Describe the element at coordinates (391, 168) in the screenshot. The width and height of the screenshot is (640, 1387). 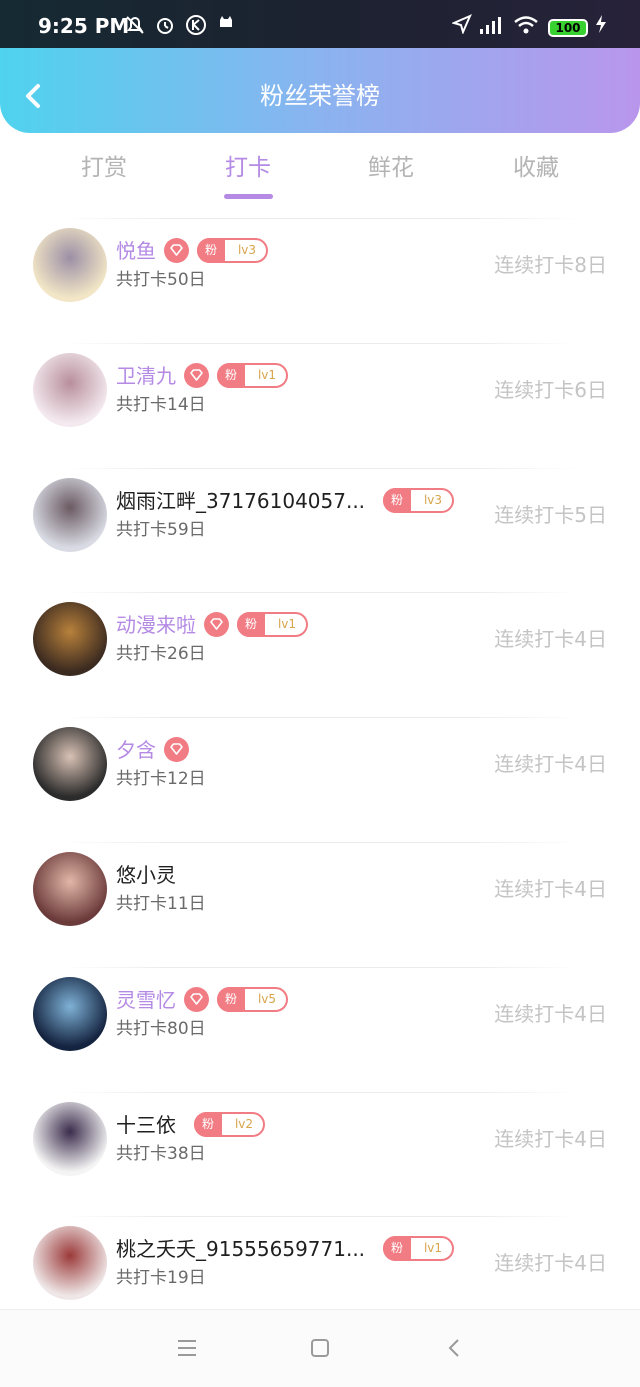
I see `tab-flowers: 鲜花` at that location.